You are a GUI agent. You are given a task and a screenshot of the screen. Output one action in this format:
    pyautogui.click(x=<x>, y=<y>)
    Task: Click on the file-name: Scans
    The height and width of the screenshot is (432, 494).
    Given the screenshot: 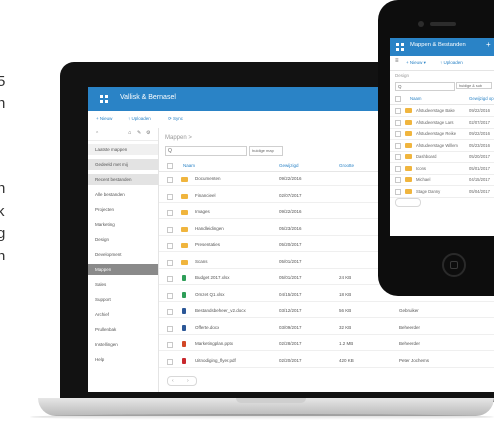 What is the action you would take?
    pyautogui.click(x=201, y=262)
    